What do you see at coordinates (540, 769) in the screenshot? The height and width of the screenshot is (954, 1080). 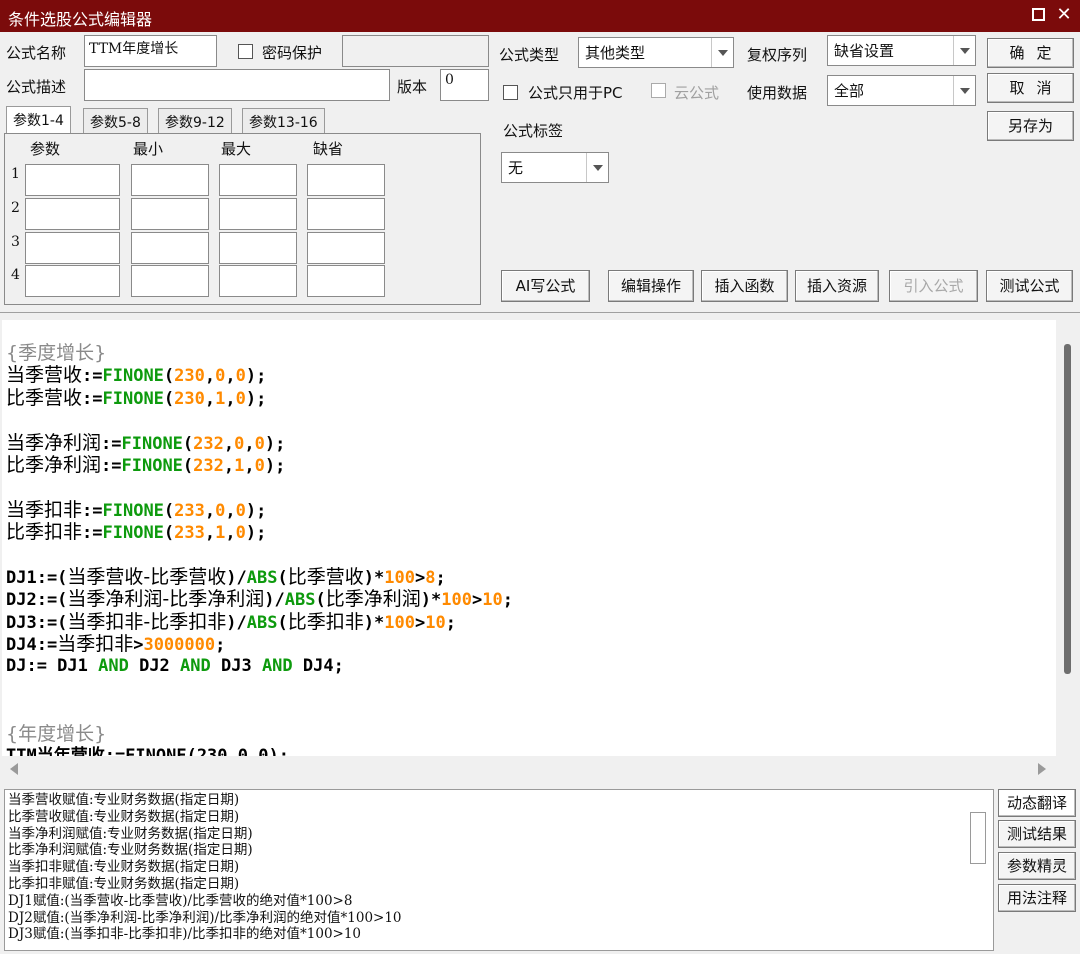 I see `horizontal-scrollbar` at bounding box center [540, 769].